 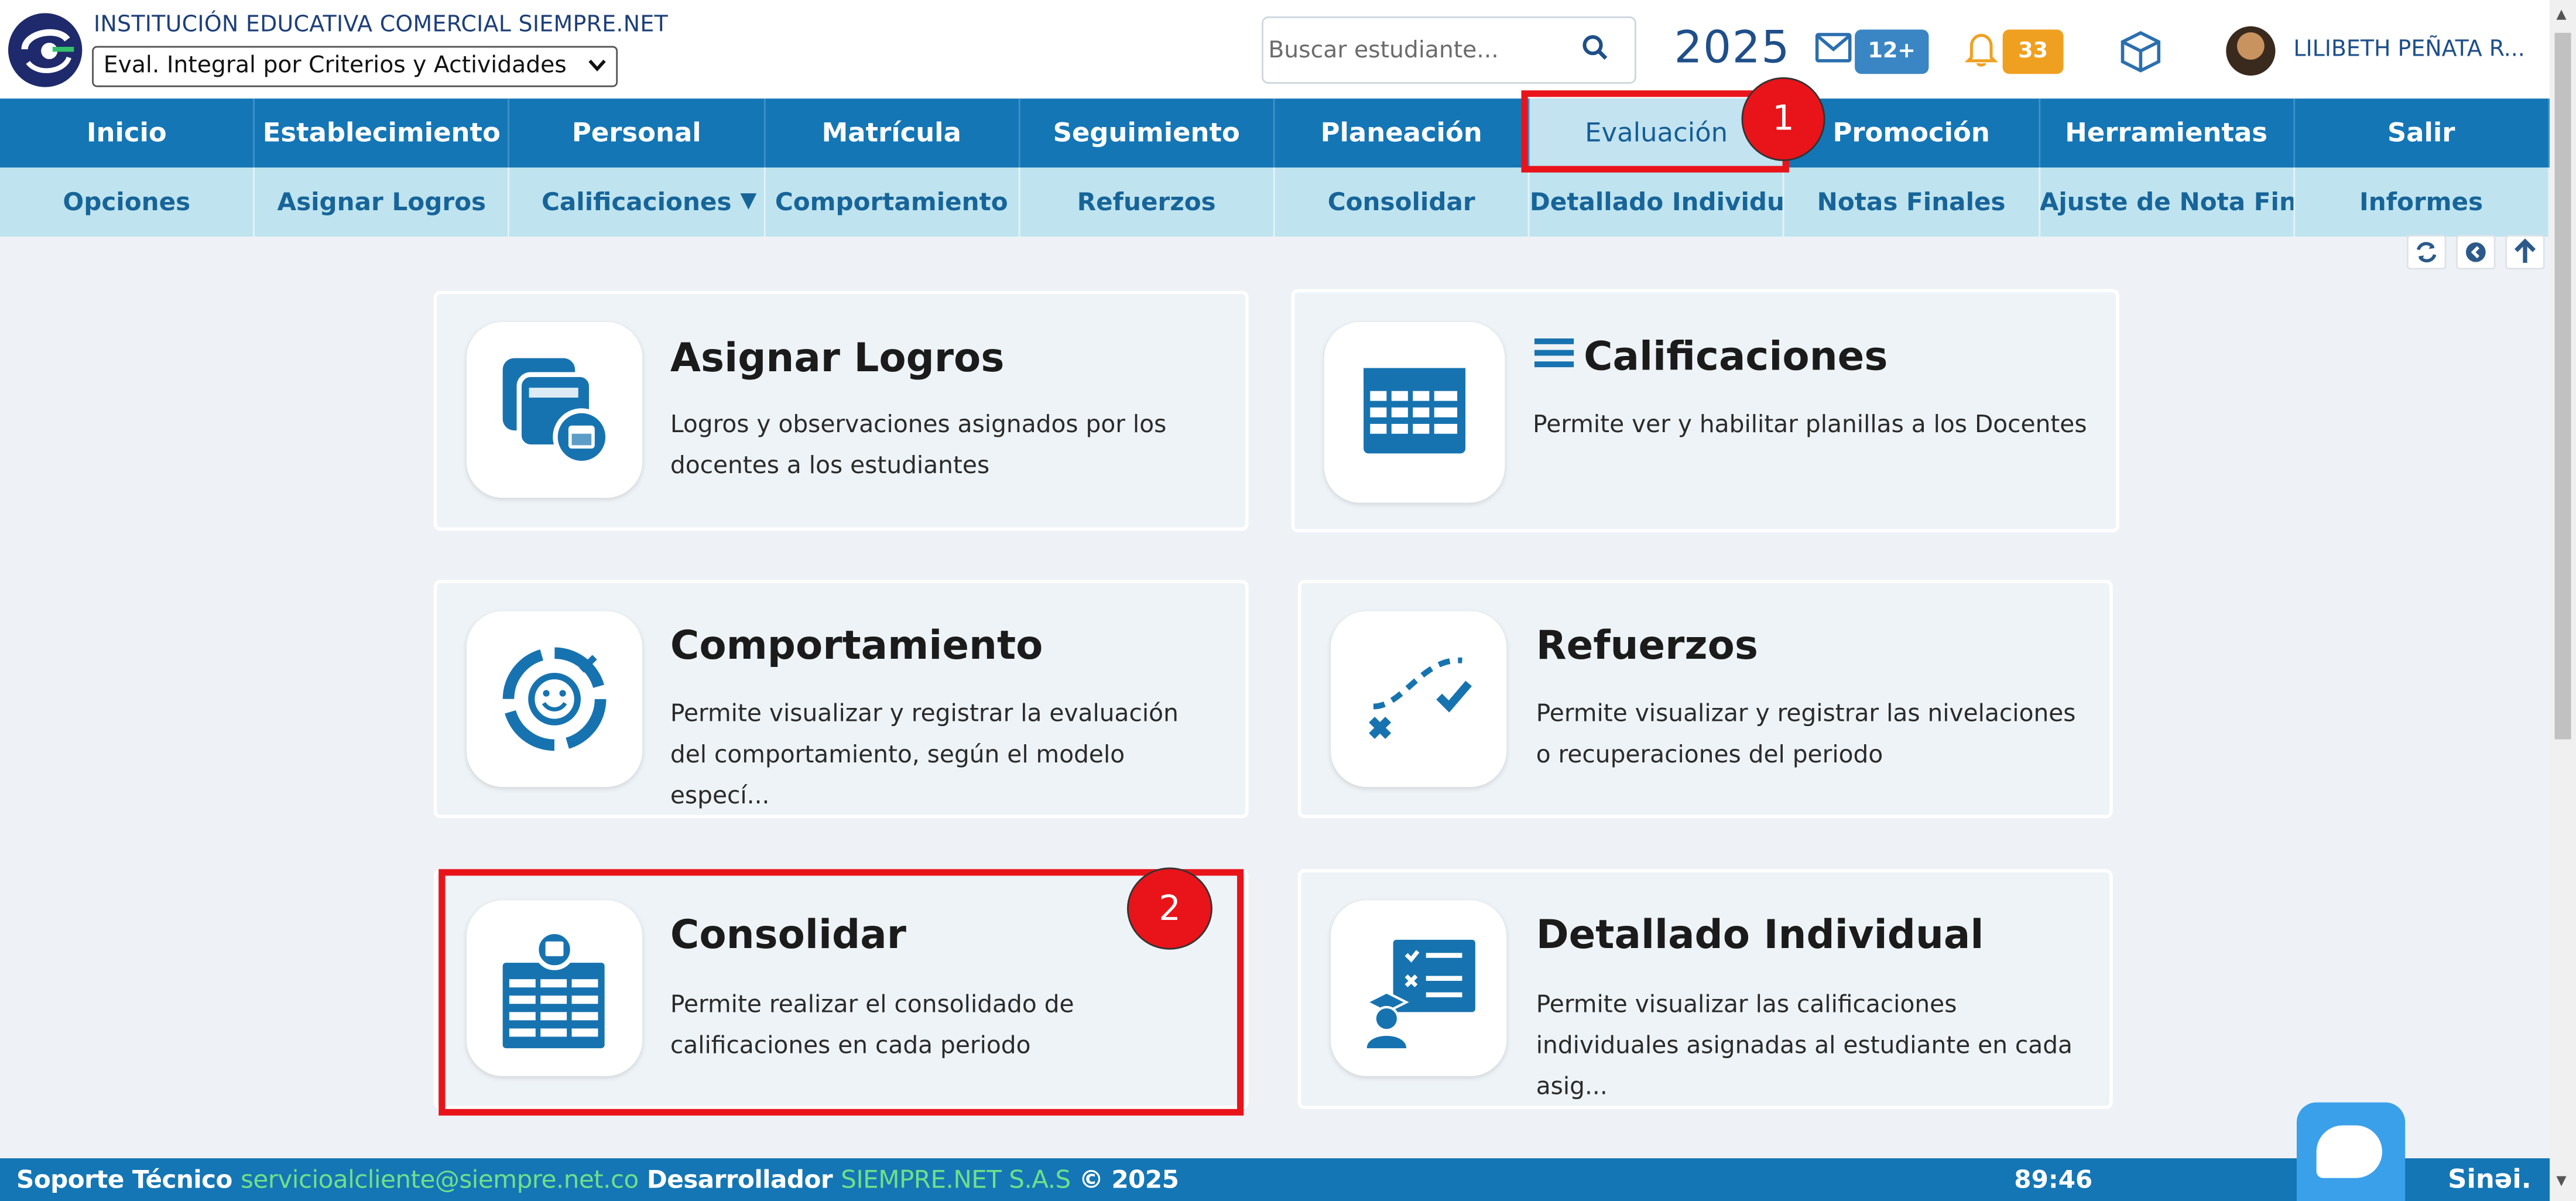 What do you see at coordinates (857, 645) in the screenshot?
I see `card-title: Comportamiento` at bounding box center [857, 645].